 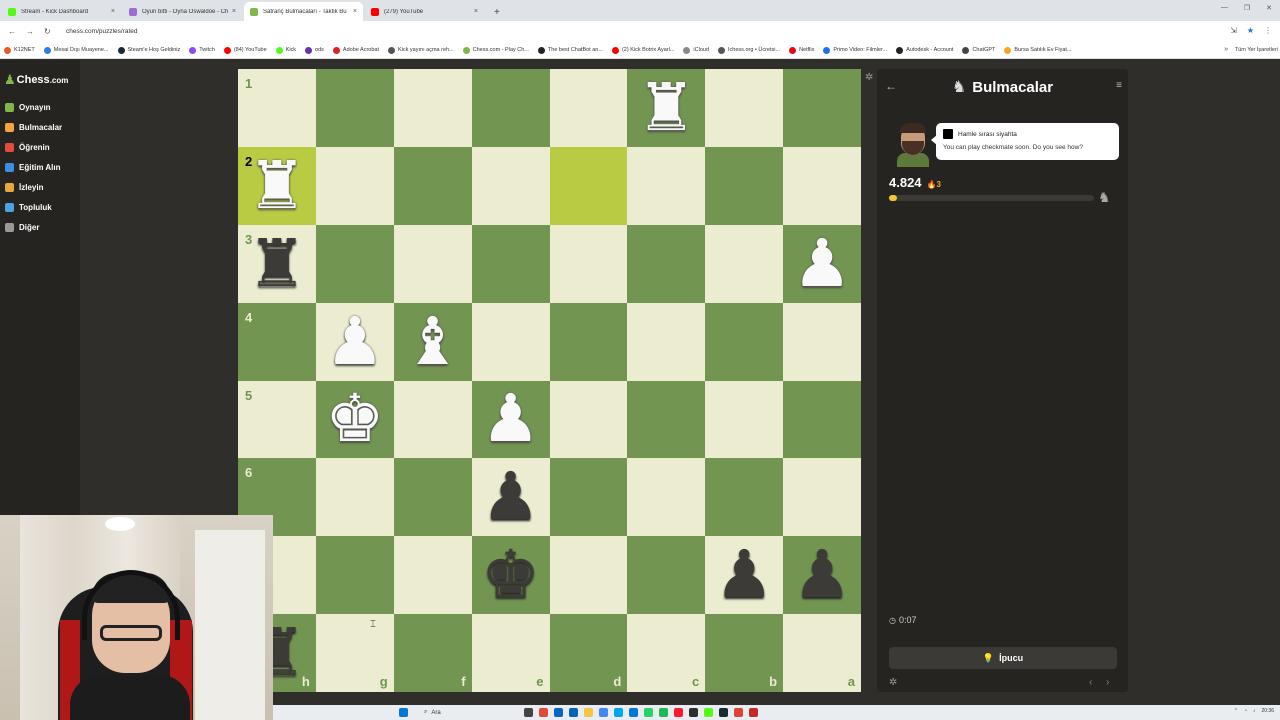 I want to click on black-piece: ♟, so click(x=821, y=575).